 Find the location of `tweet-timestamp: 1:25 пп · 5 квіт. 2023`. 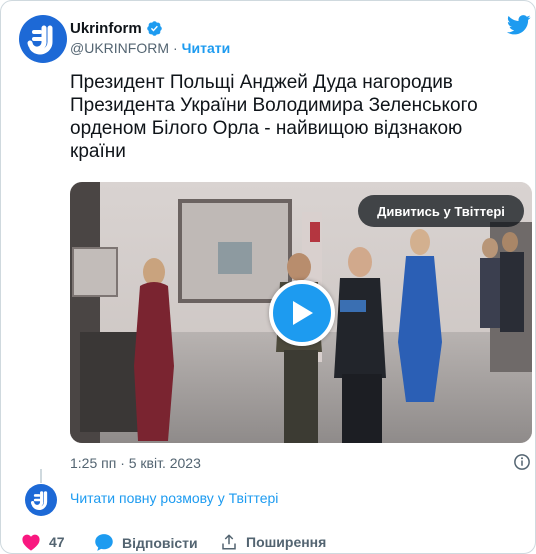

tweet-timestamp: 1:25 пп · 5 квіт. 2023 is located at coordinates (135, 463).